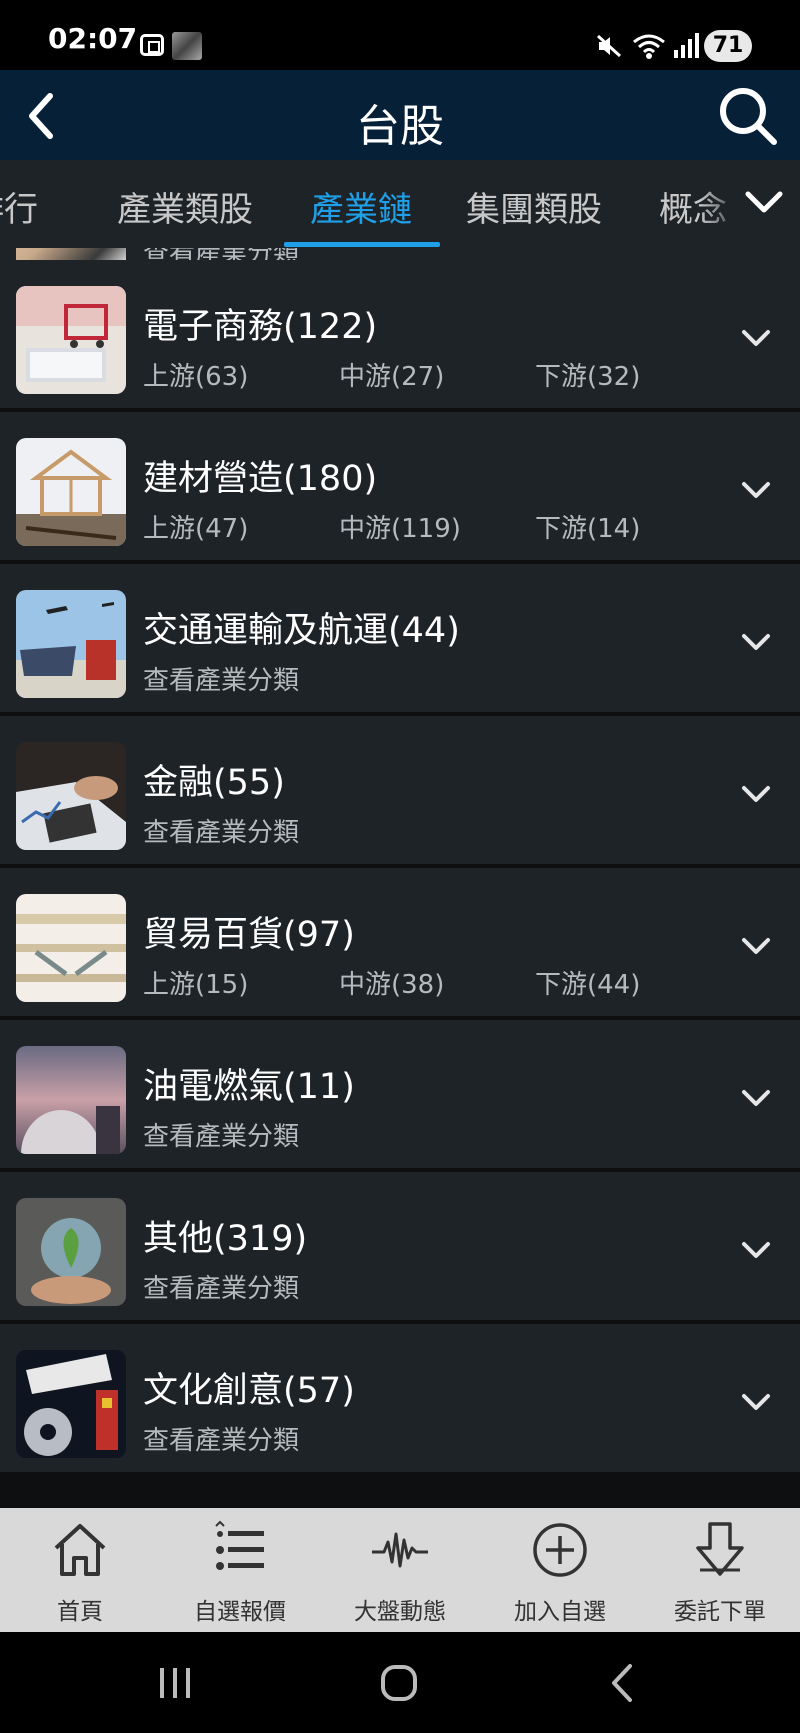  I want to click on system-back-icon, so click(623, 1683).